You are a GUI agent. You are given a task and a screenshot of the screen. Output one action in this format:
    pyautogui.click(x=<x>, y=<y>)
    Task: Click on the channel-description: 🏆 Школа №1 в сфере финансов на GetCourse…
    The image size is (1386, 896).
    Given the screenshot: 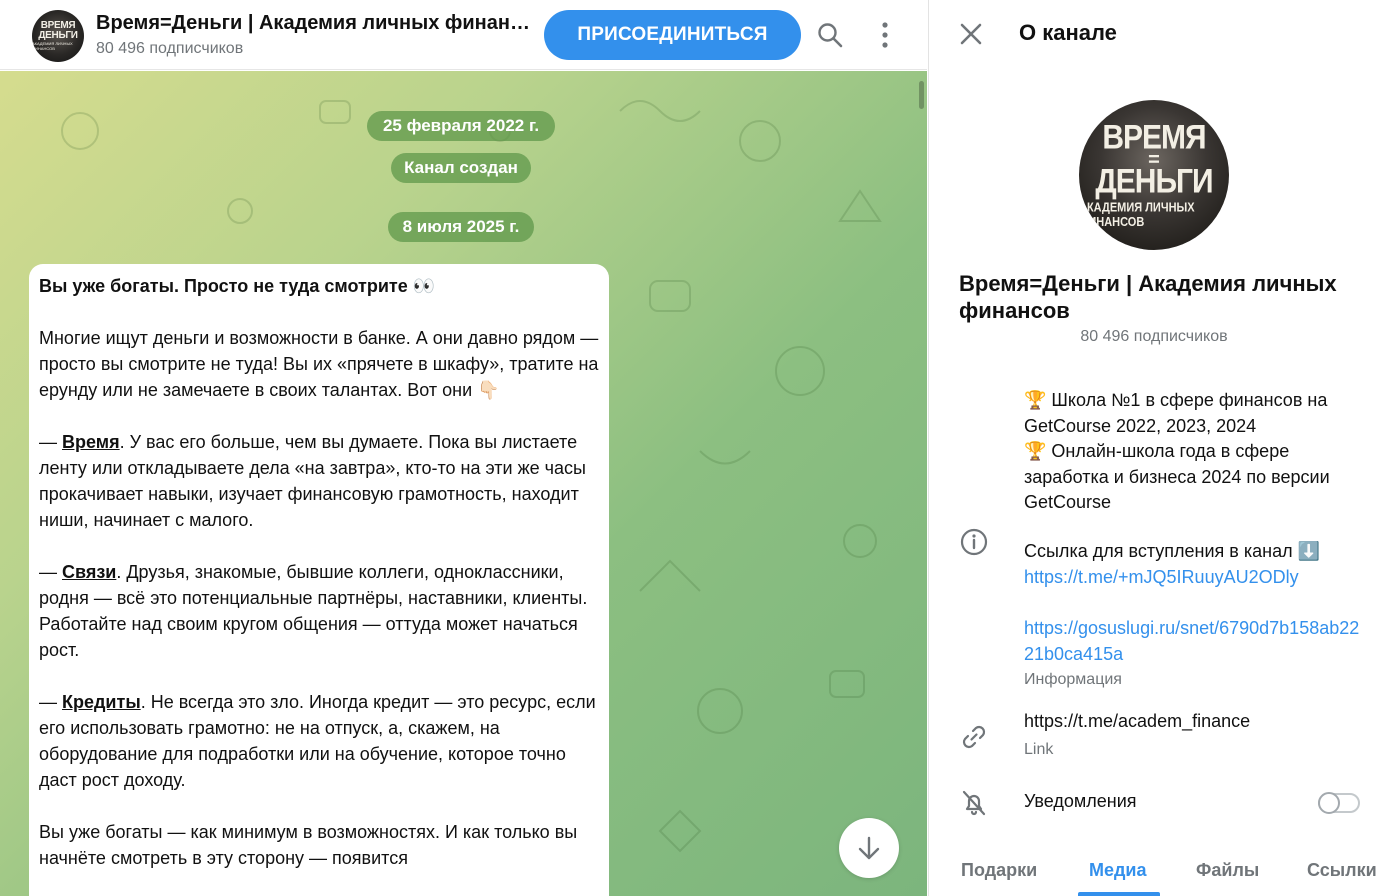 What is the action you would take?
    pyautogui.click(x=1196, y=452)
    